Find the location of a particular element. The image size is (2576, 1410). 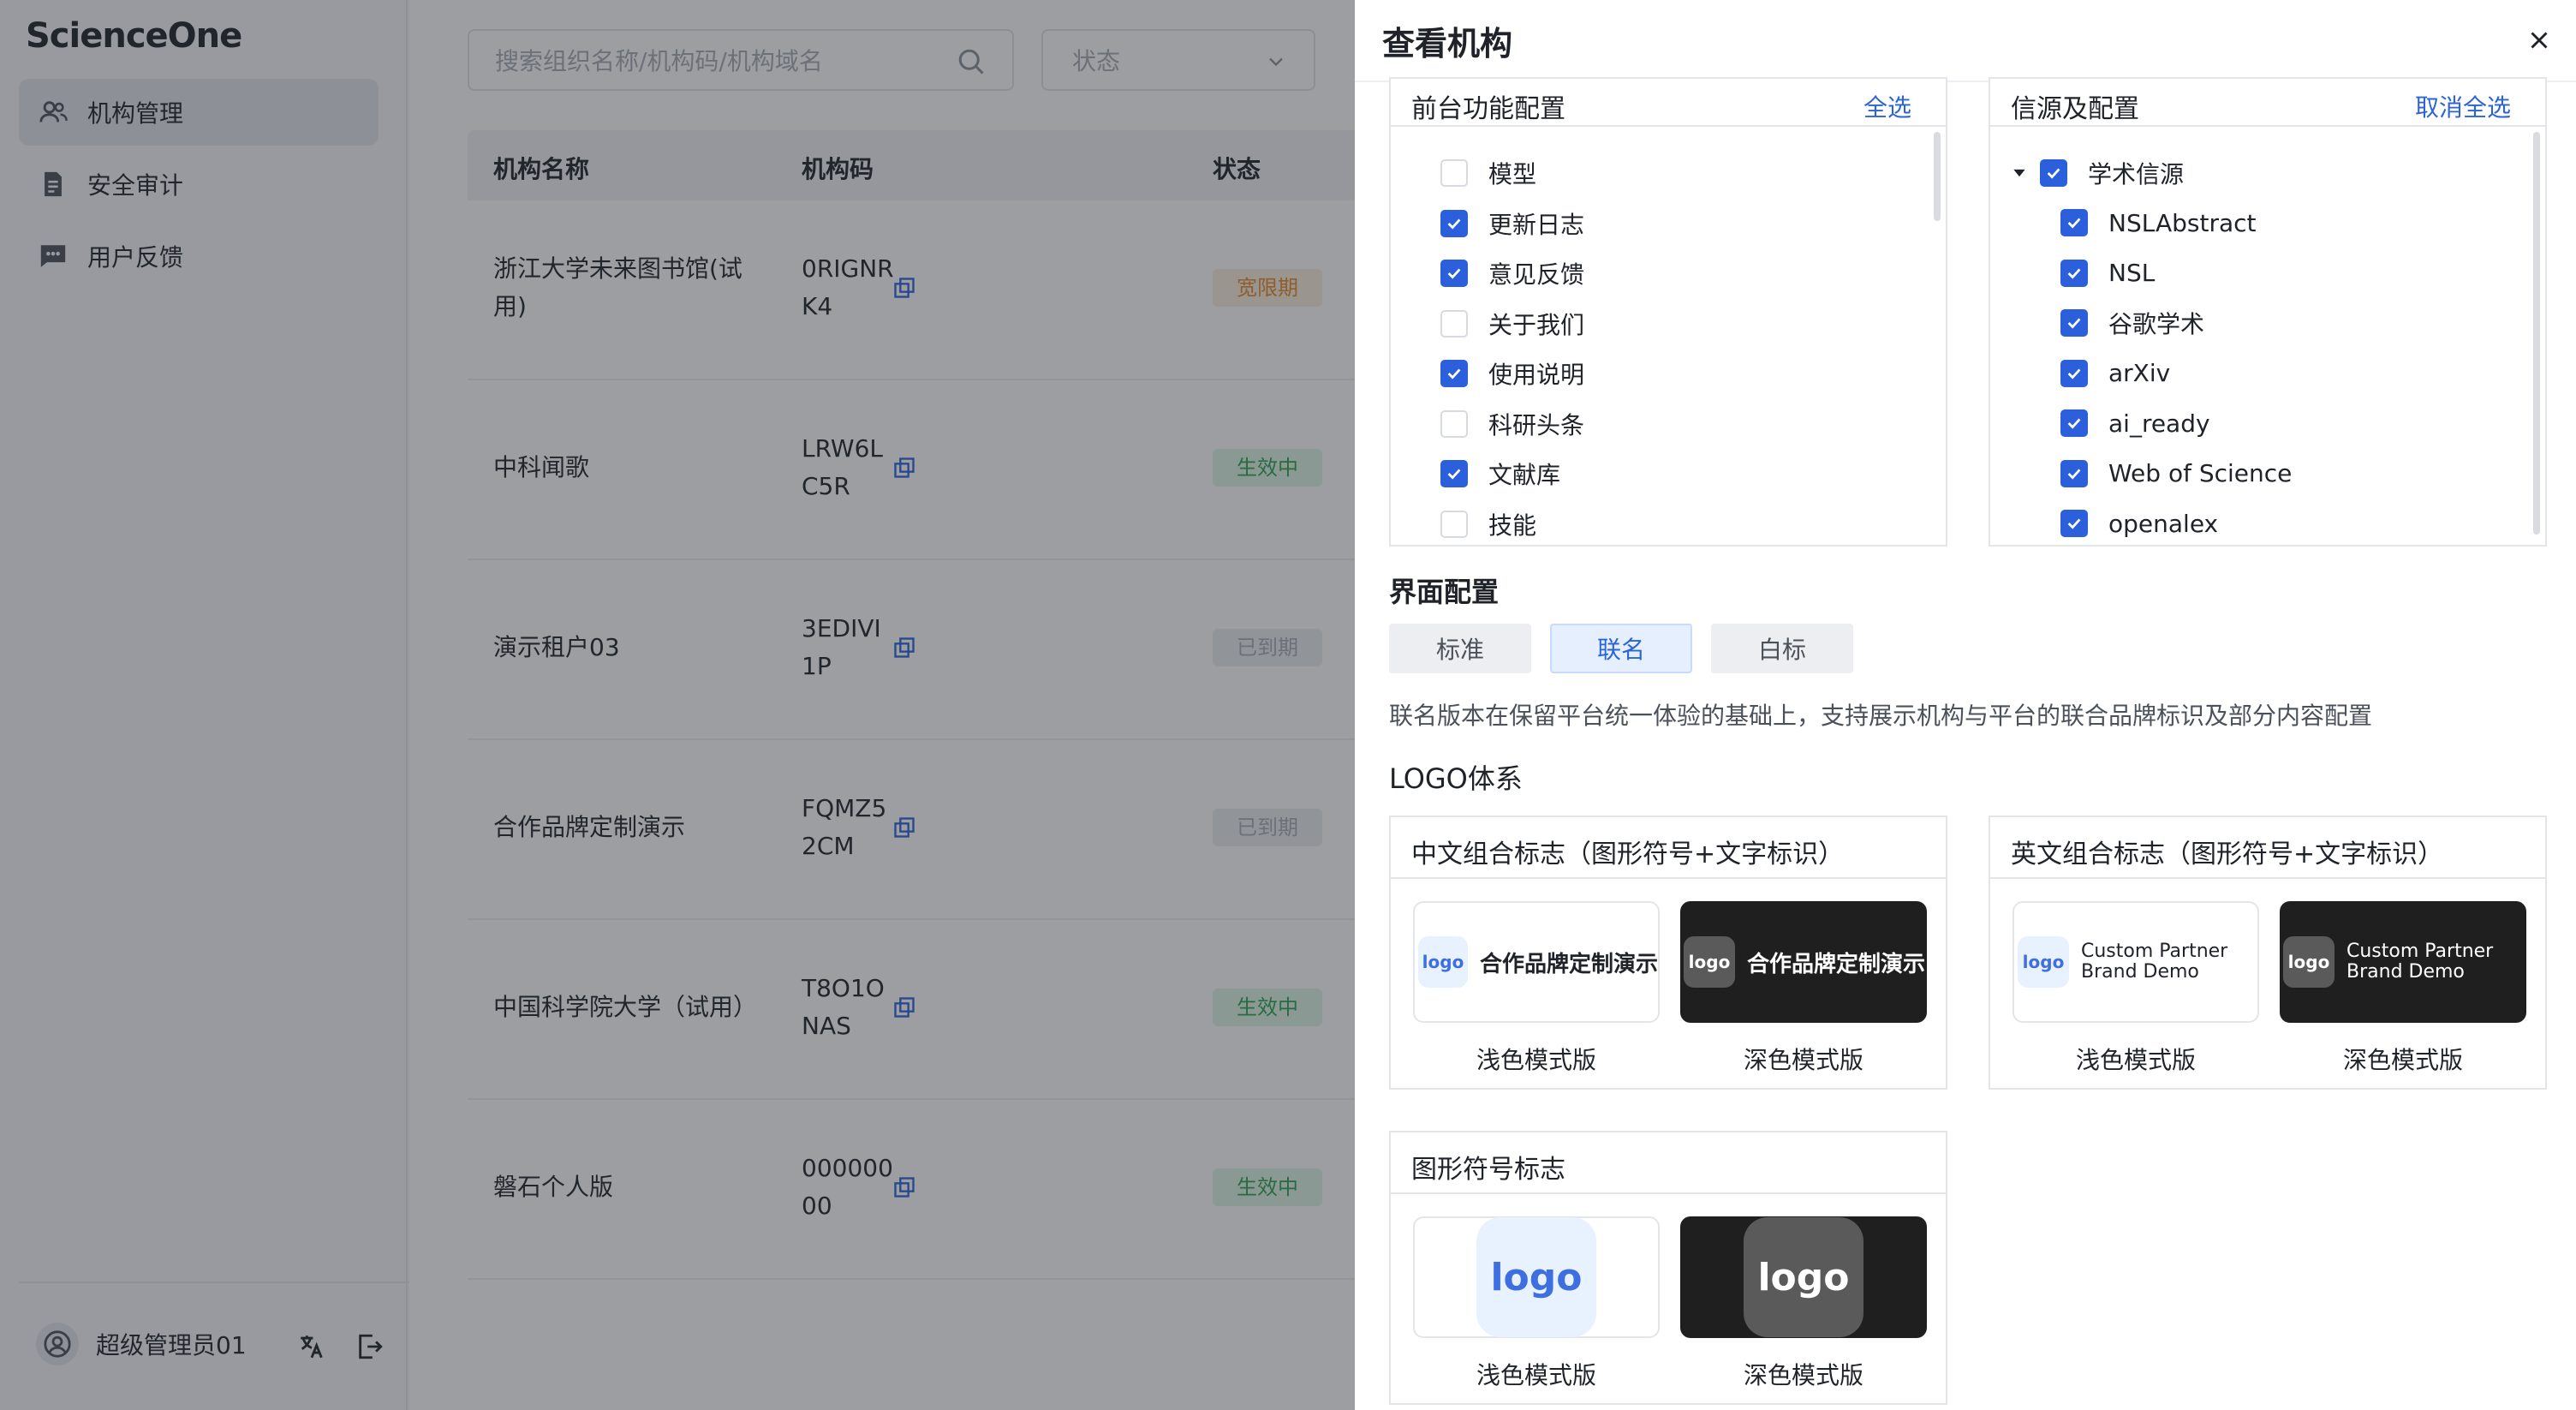

checkbox-option: ai_ready is located at coordinates (2135, 423).